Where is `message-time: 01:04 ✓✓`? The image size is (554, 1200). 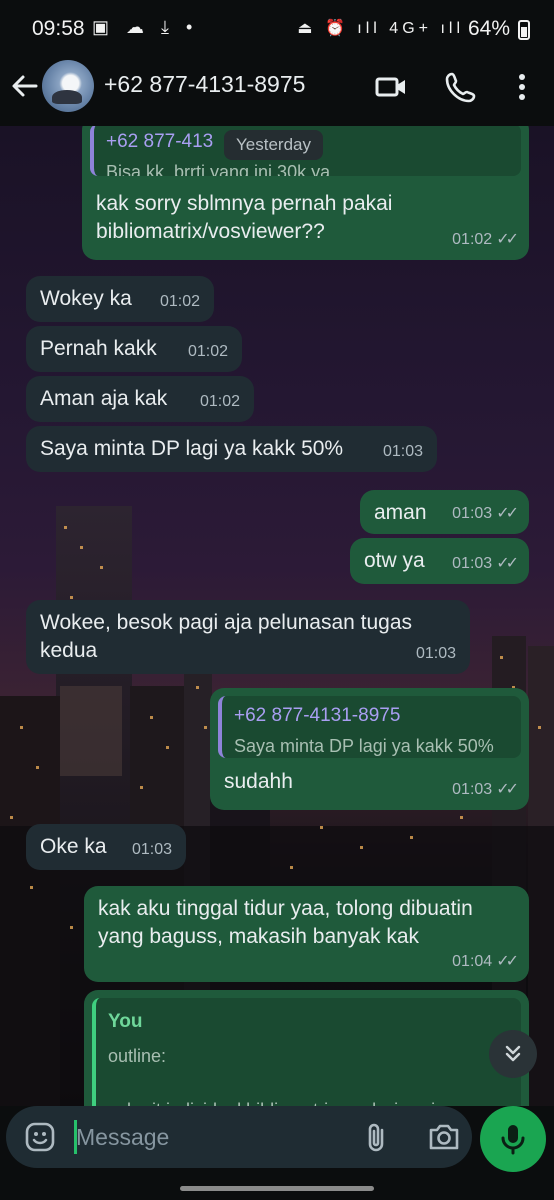 message-time: 01:04 ✓✓ is located at coordinates (485, 961).